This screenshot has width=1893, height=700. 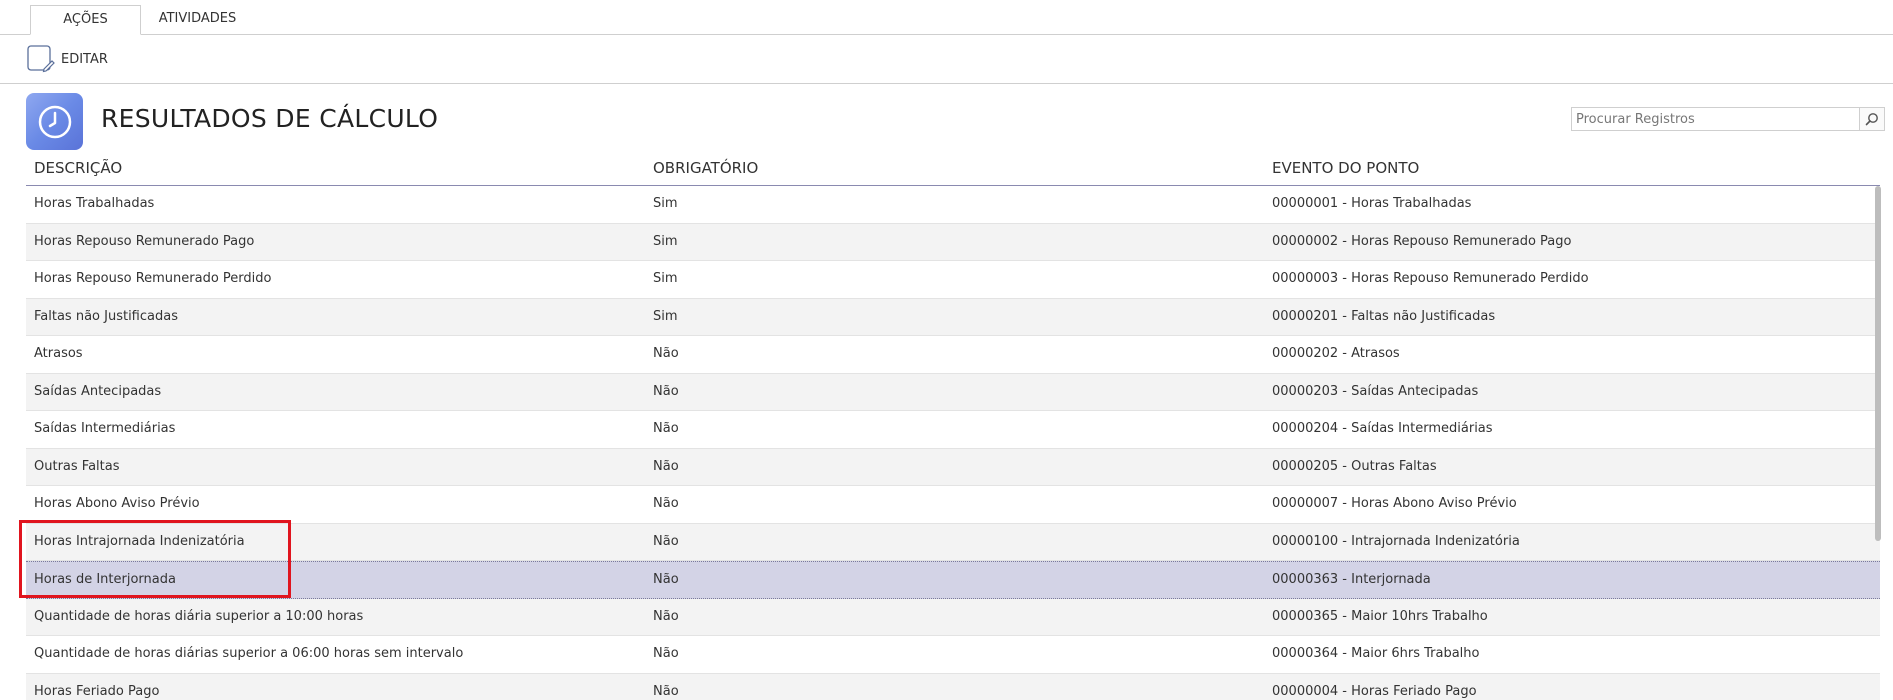 I want to click on cell-descricao: Horas Repouso Remunerado Pago, so click(x=144, y=241).